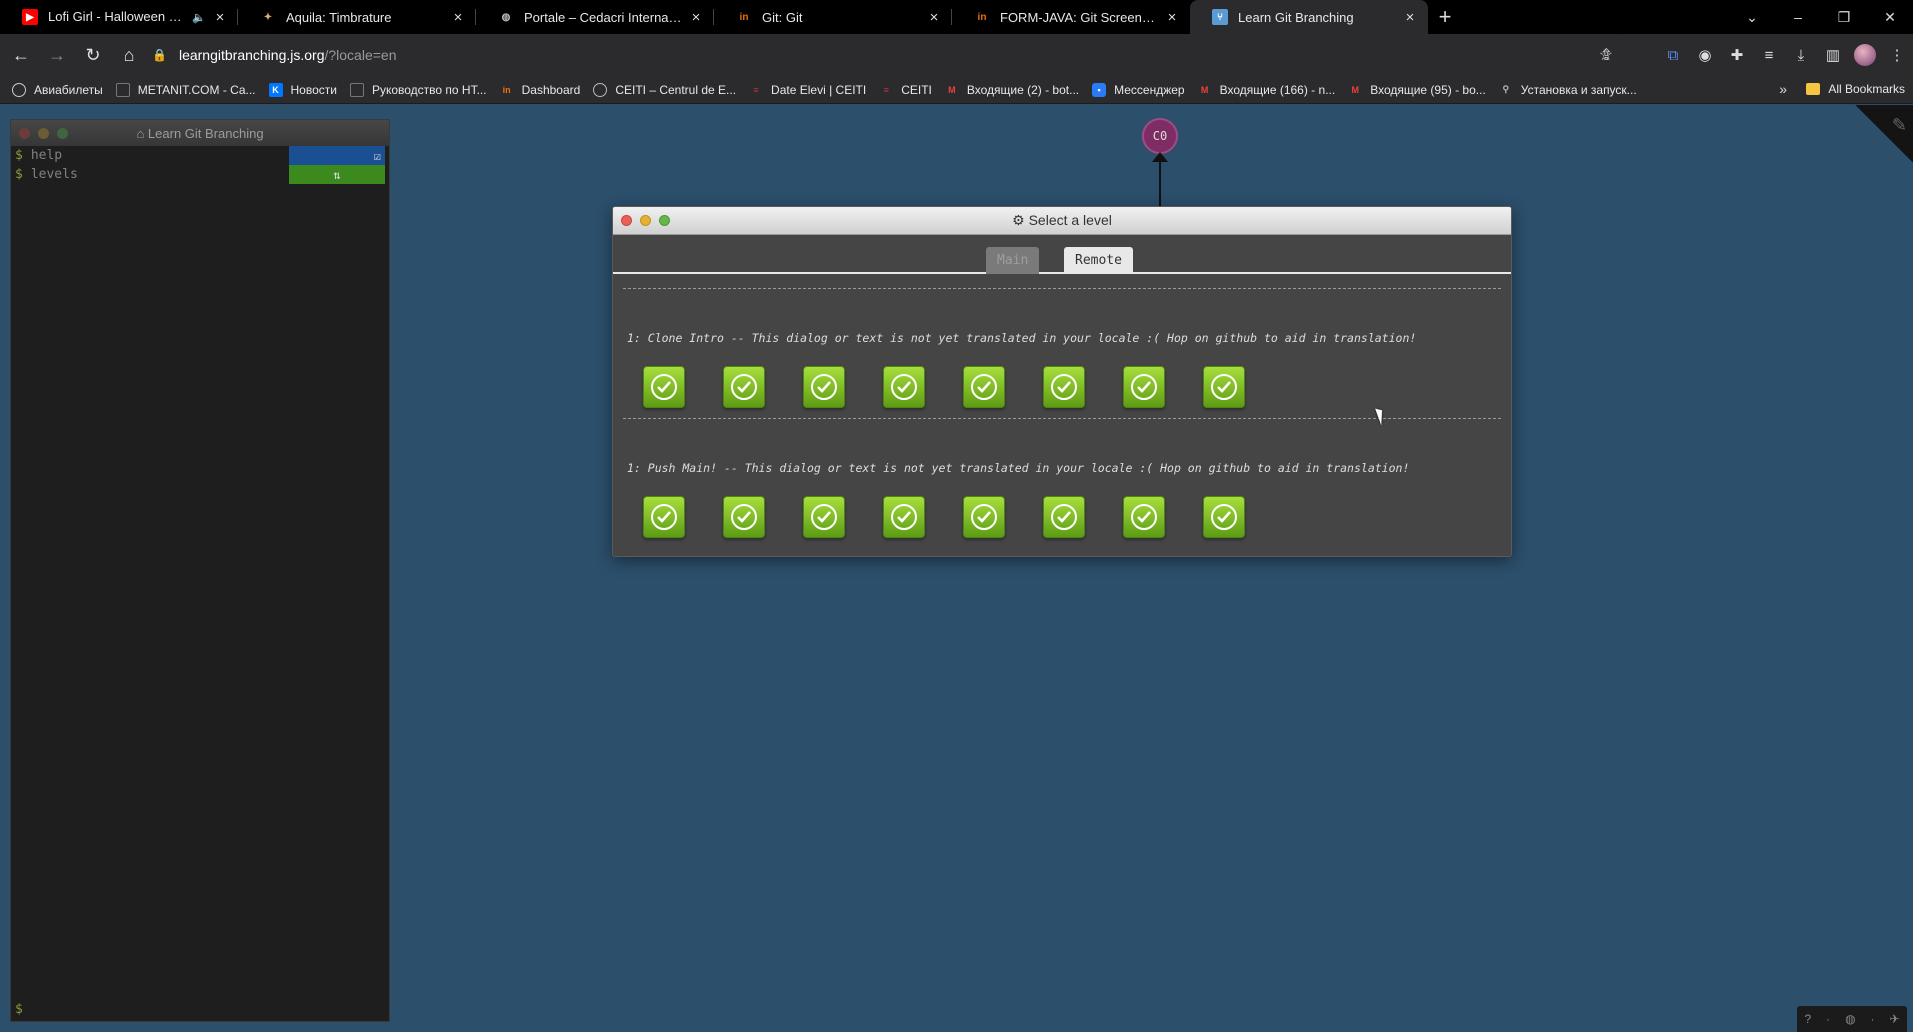 Image resolution: width=1913 pixels, height=1032 pixels. What do you see at coordinates (57, 55) in the screenshot?
I see `forward-icon: →` at bounding box center [57, 55].